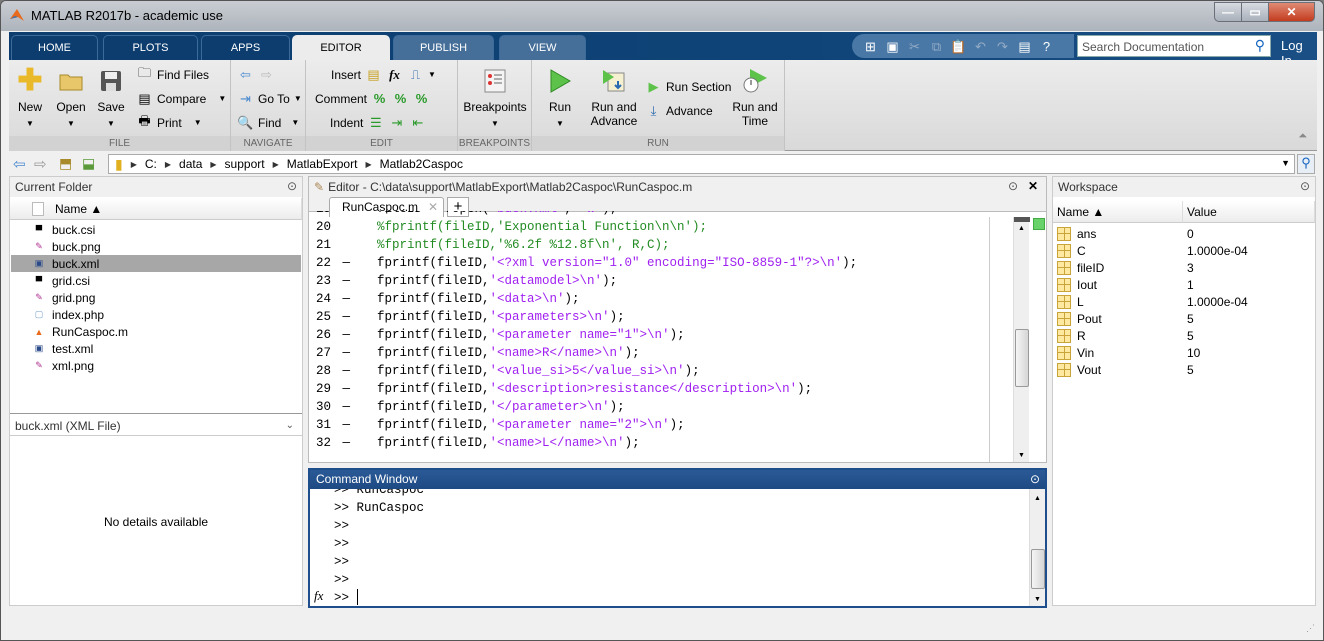 The image size is (1324, 641). Describe the element at coordinates (375, 122) in the screenshot. I see `smart-indent-icon: ☰` at that location.